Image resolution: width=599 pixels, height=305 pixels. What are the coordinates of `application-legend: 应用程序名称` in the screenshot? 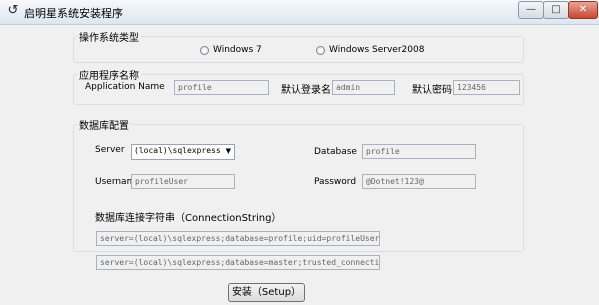 It's located at (109, 74).